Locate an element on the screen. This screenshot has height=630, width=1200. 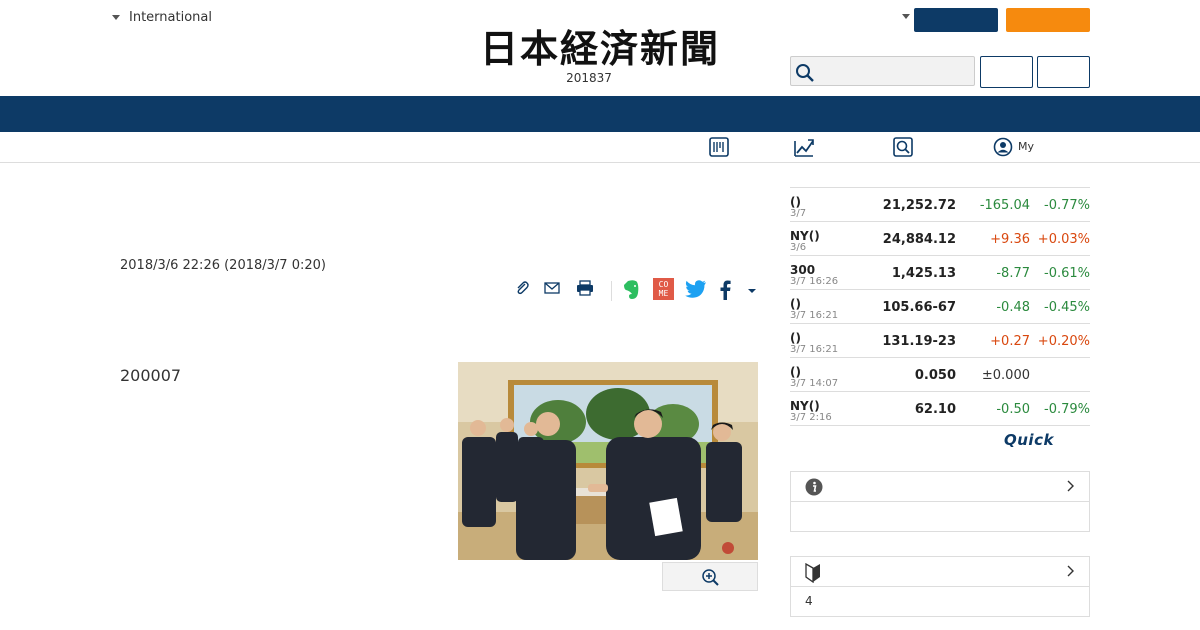
subscribe-button is located at coordinates (1048, 20).